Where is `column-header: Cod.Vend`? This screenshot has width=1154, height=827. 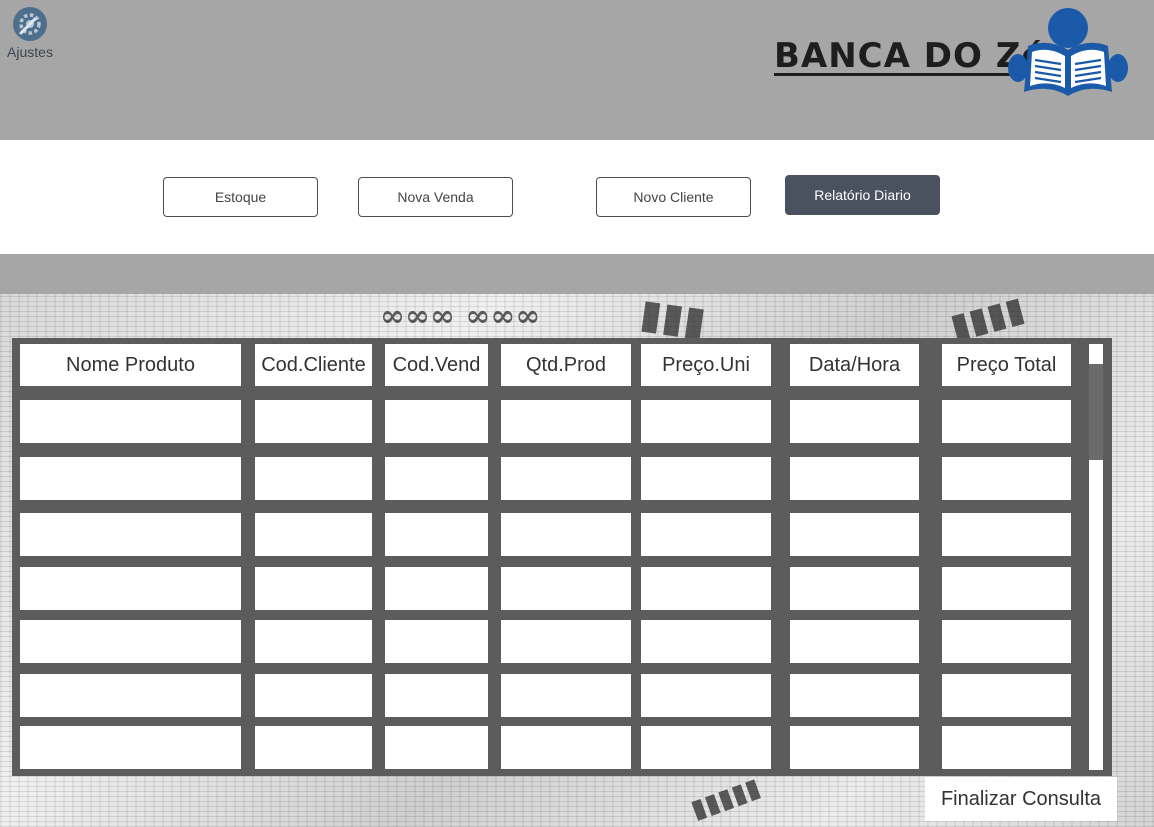
column-header: Cod.Vend is located at coordinates (436, 365).